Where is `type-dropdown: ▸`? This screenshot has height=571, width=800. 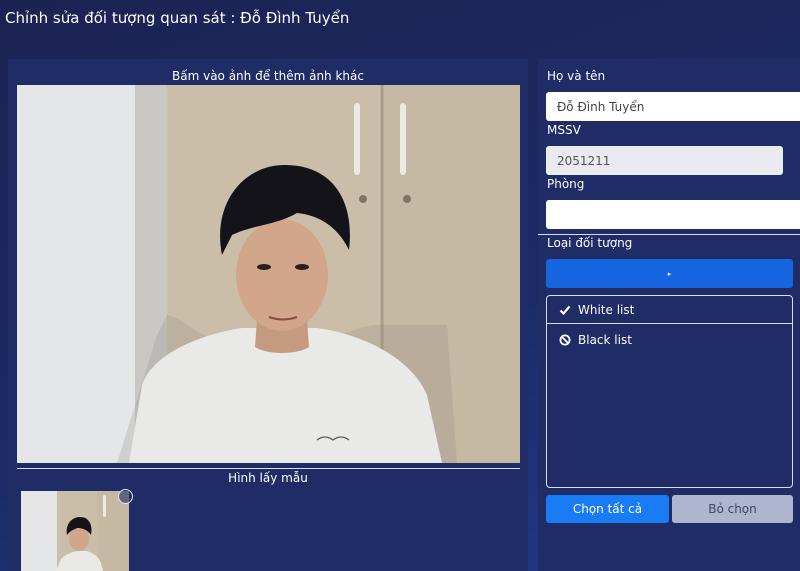 type-dropdown: ▸ is located at coordinates (669, 273).